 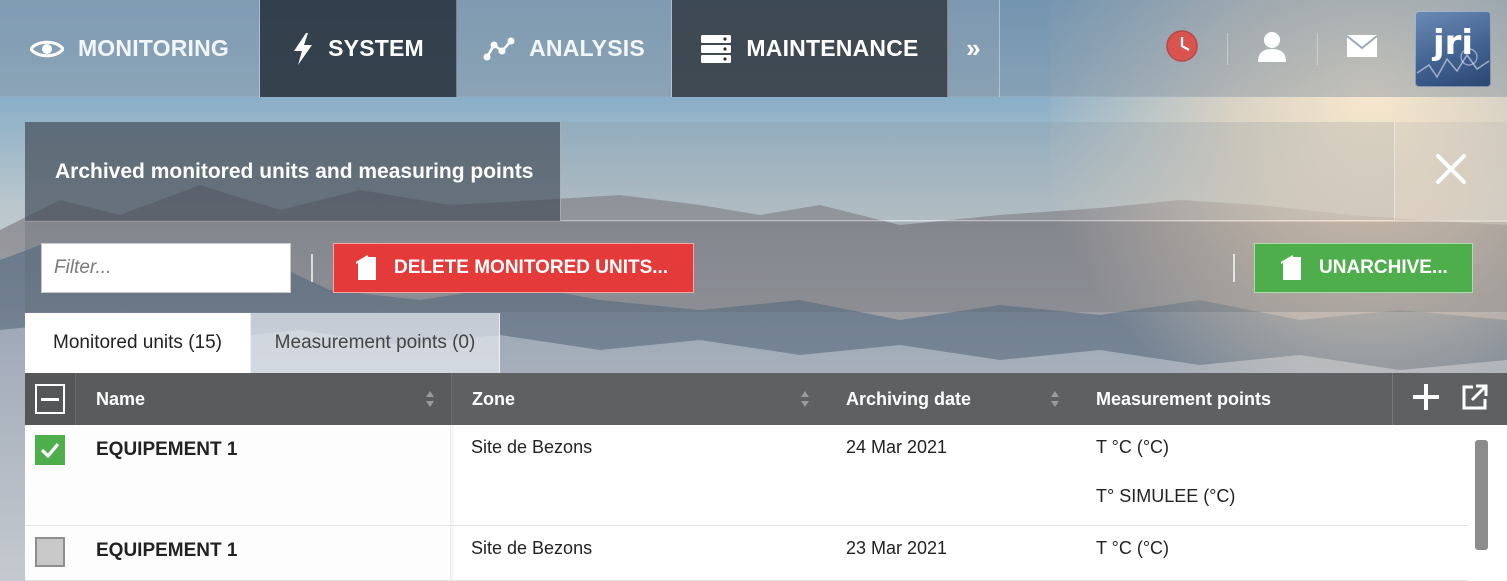 I want to click on add-column-button, so click(x=1426, y=399).